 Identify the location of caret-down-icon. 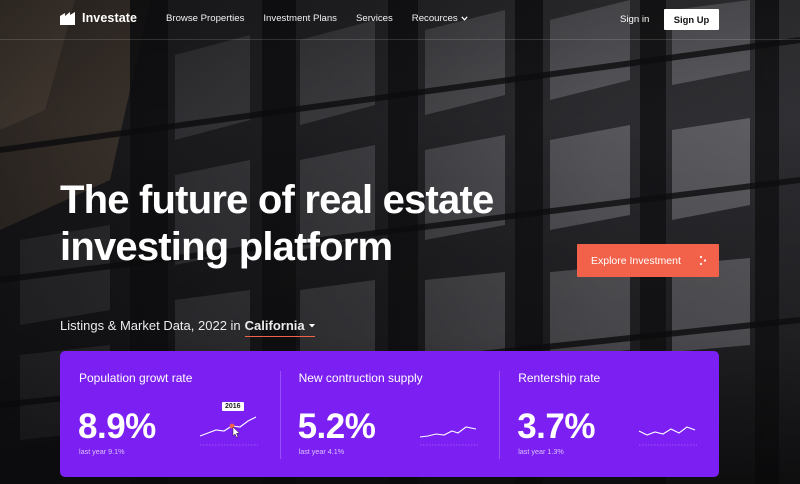
(311, 325).